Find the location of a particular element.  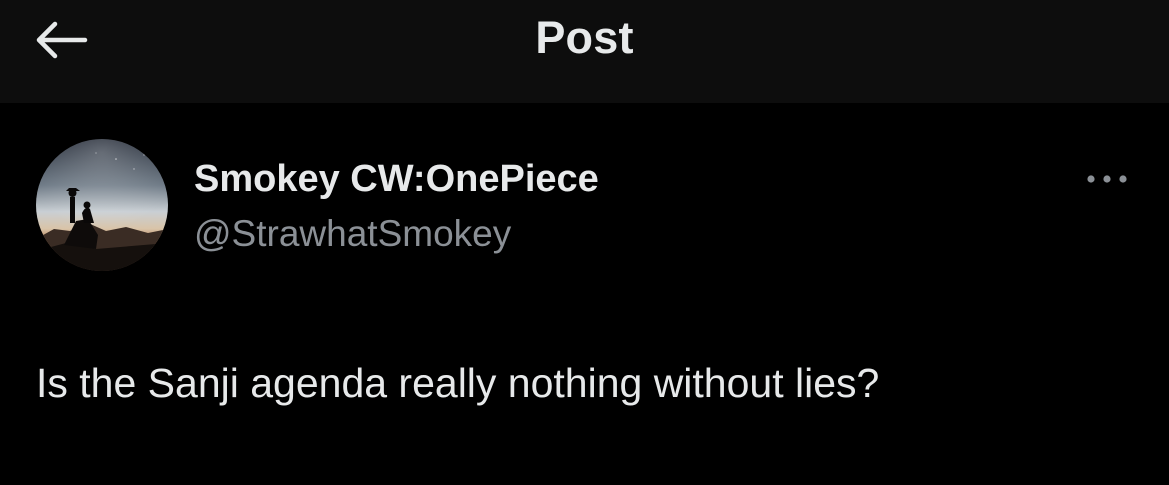

author-handle: @StrawhatSmokey is located at coordinates (352, 234).